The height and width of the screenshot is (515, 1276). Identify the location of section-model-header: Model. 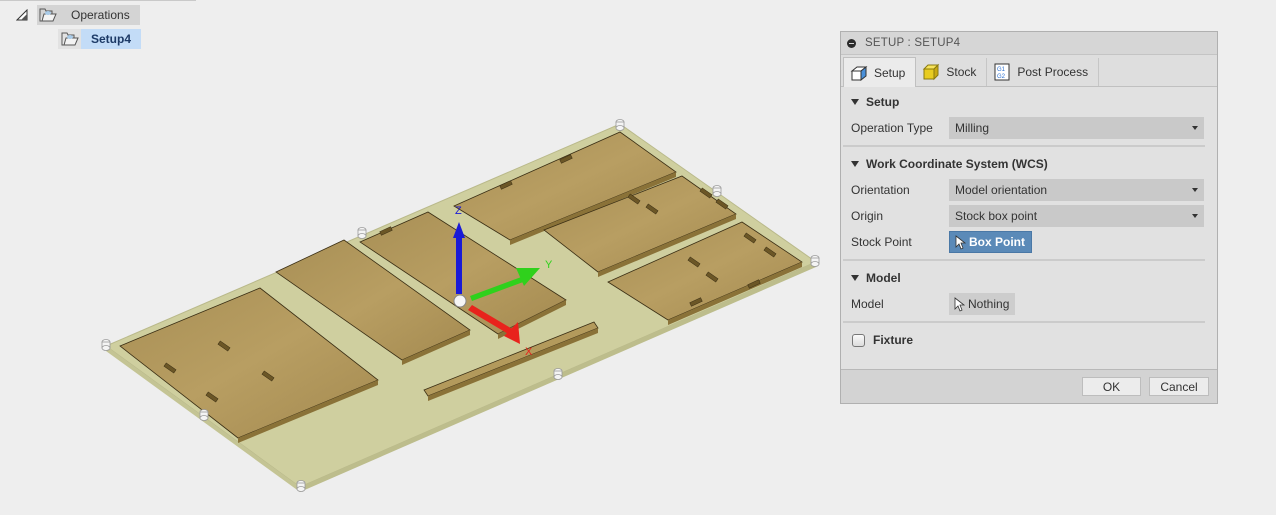
(1029, 278).